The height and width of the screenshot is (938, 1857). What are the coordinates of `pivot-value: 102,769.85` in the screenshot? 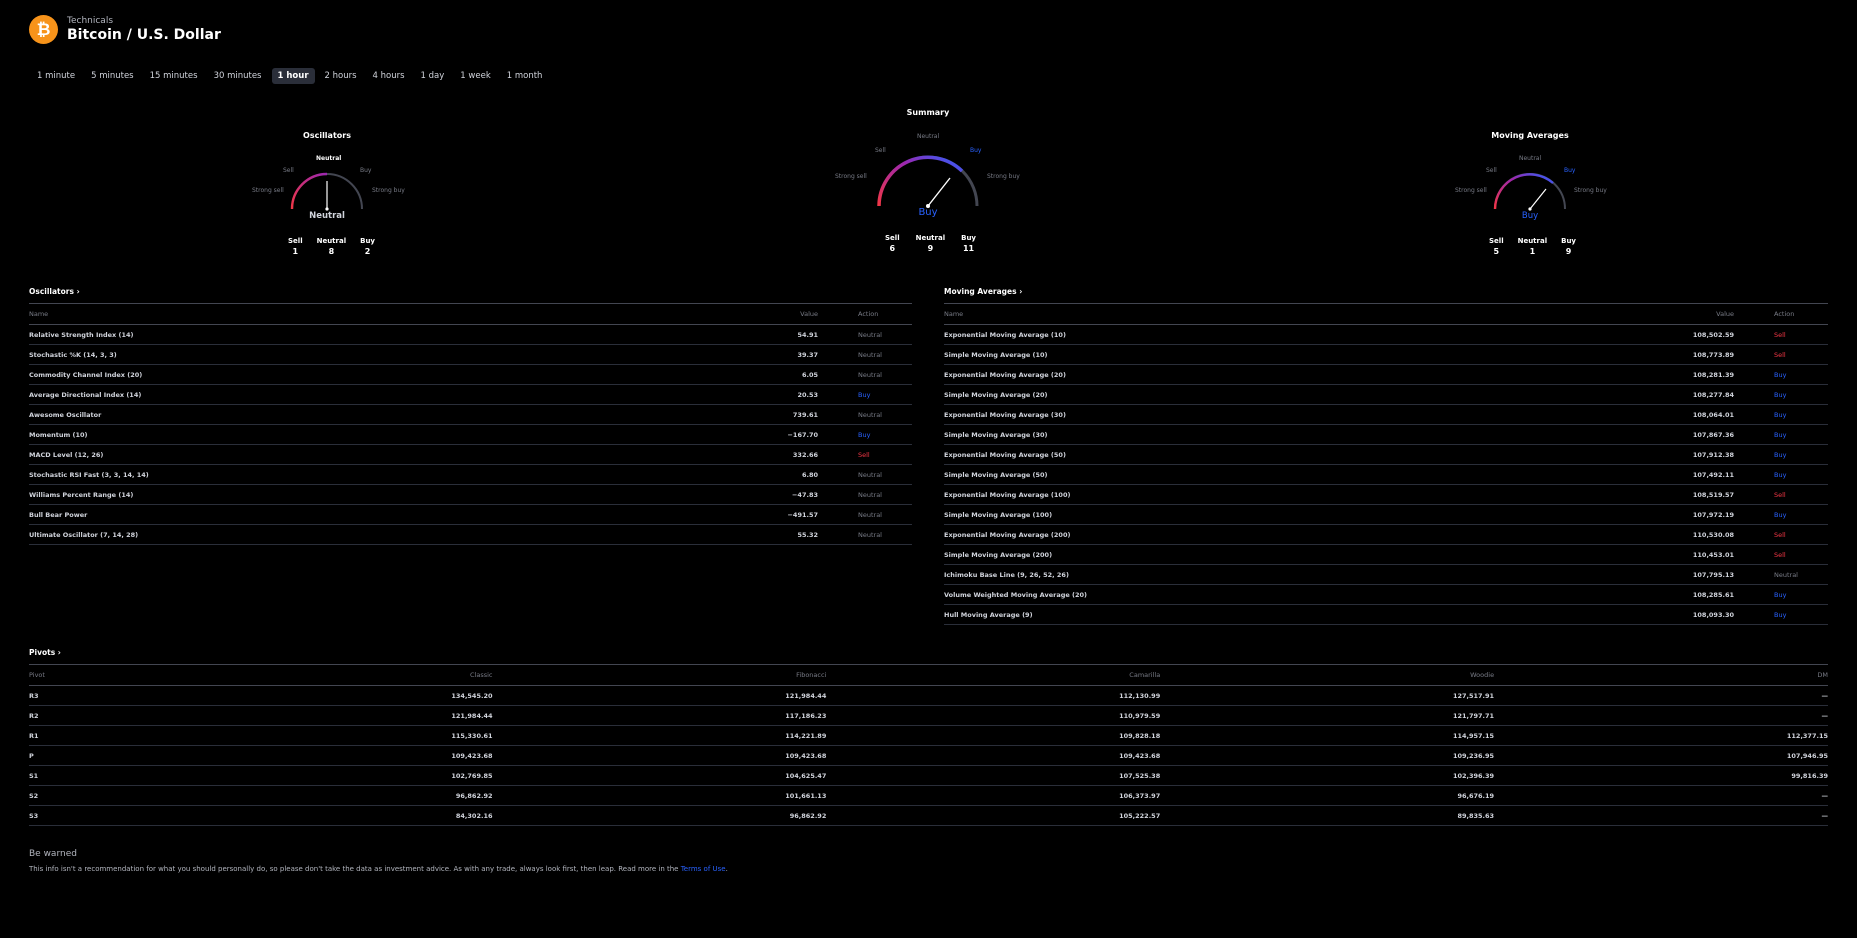 It's located at (325, 775).